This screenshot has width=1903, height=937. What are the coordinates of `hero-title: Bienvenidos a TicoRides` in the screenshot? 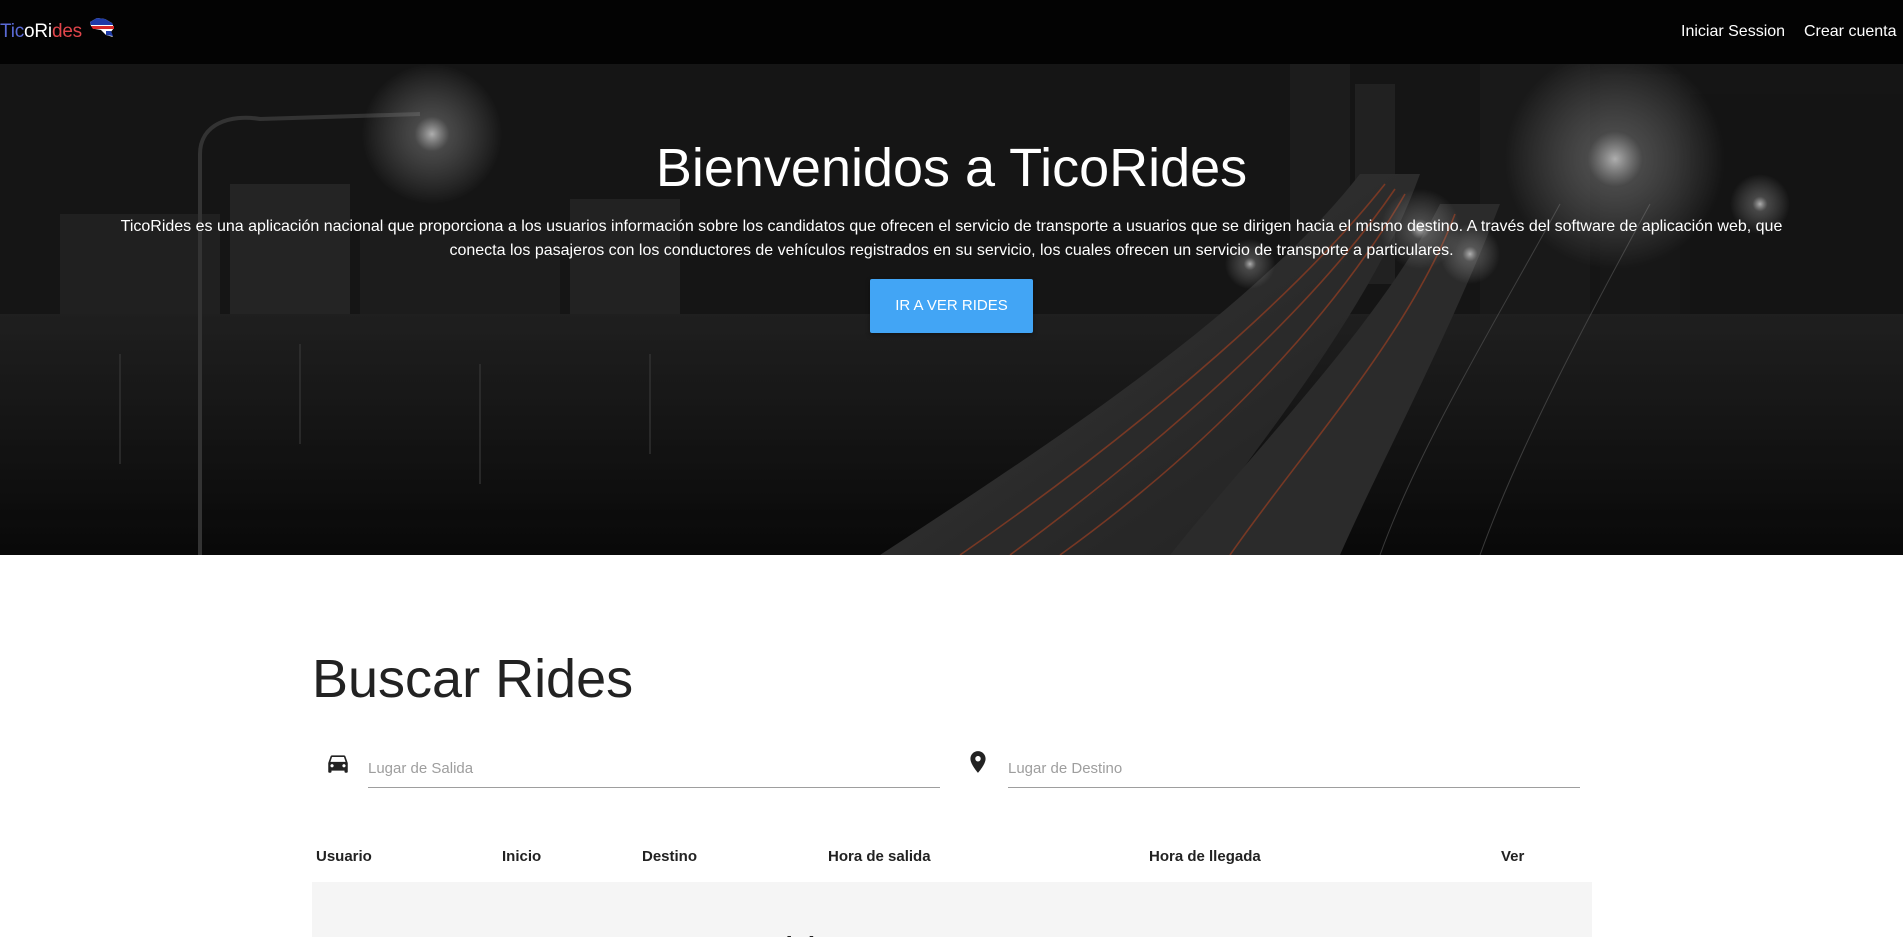 It's located at (951, 168).